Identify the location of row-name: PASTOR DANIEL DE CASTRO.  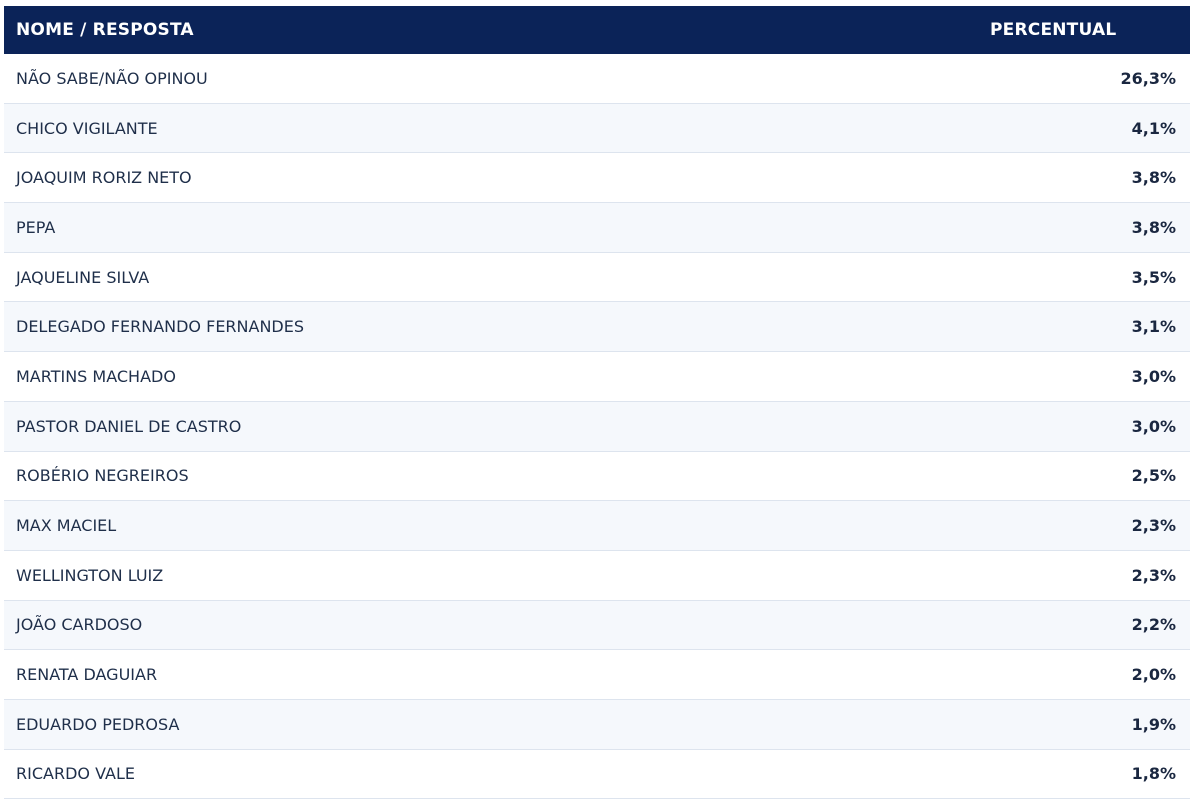
(129, 426).